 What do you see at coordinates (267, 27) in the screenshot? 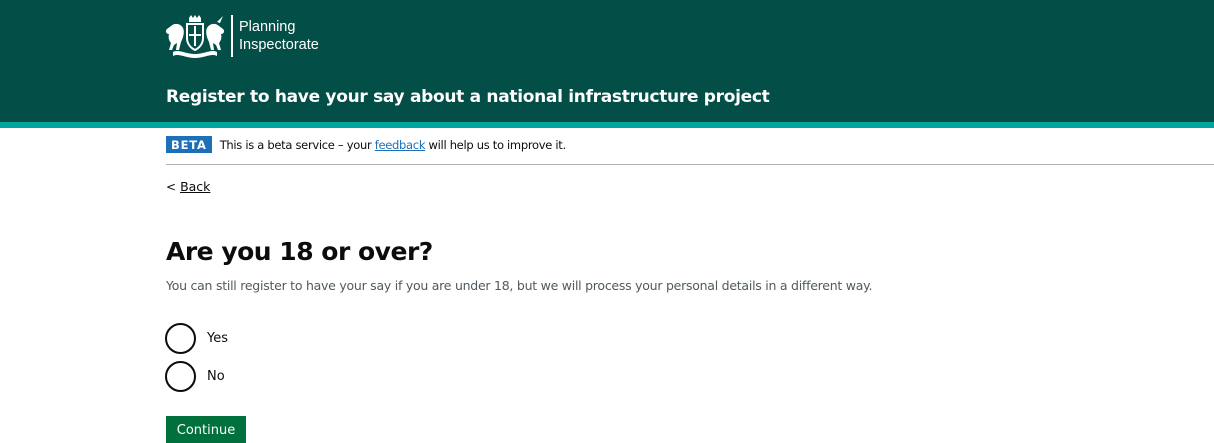
I see `organisation-name-line1: Planning` at bounding box center [267, 27].